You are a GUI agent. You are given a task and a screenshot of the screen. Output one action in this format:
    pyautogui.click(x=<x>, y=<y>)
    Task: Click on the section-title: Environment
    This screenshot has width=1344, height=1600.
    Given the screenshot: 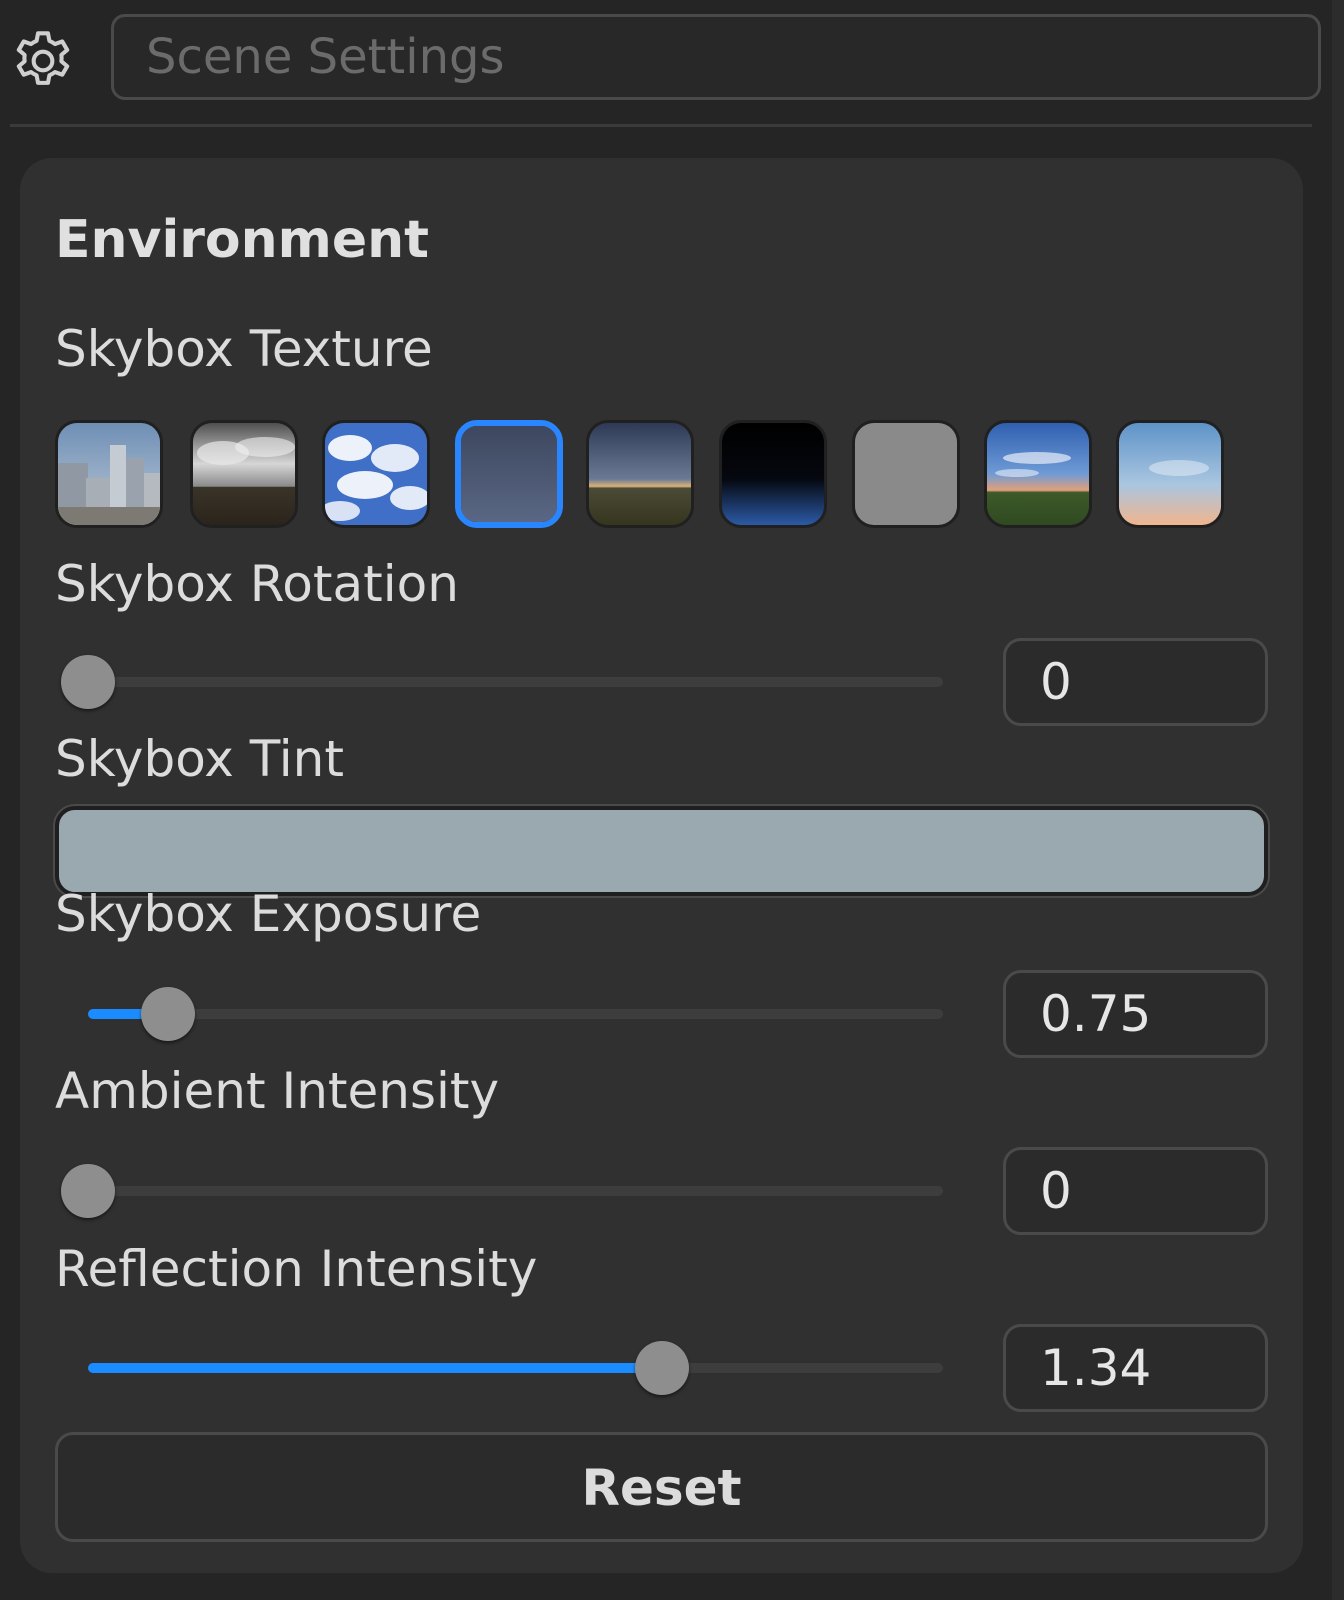 What is the action you would take?
    pyautogui.click(x=242, y=240)
    